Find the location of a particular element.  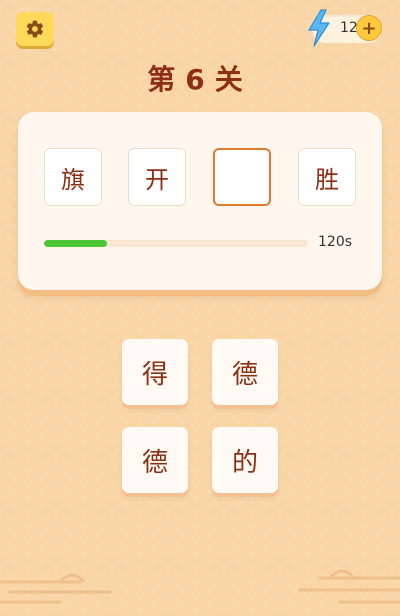

cloud-decoration-left is located at coordinates (56, 588).